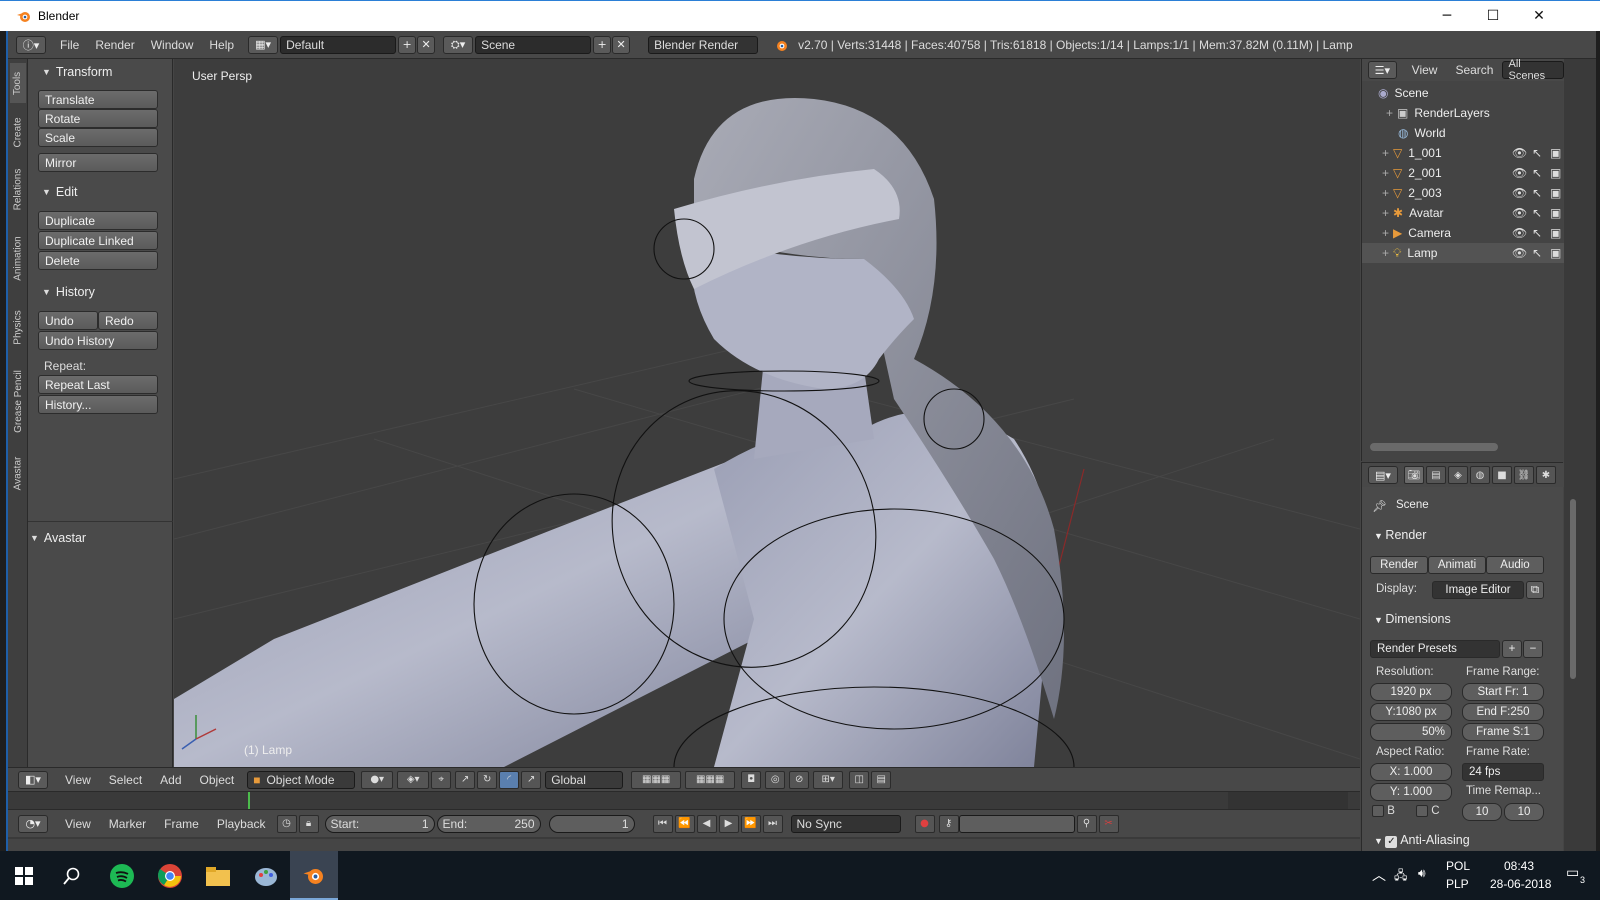 The width and height of the screenshot is (1600, 900). Describe the element at coordinates (1463, 193) in the screenshot. I see `outliner-item-2-003: + ▽ 2_003 👁︎ ↖ ▣` at that location.